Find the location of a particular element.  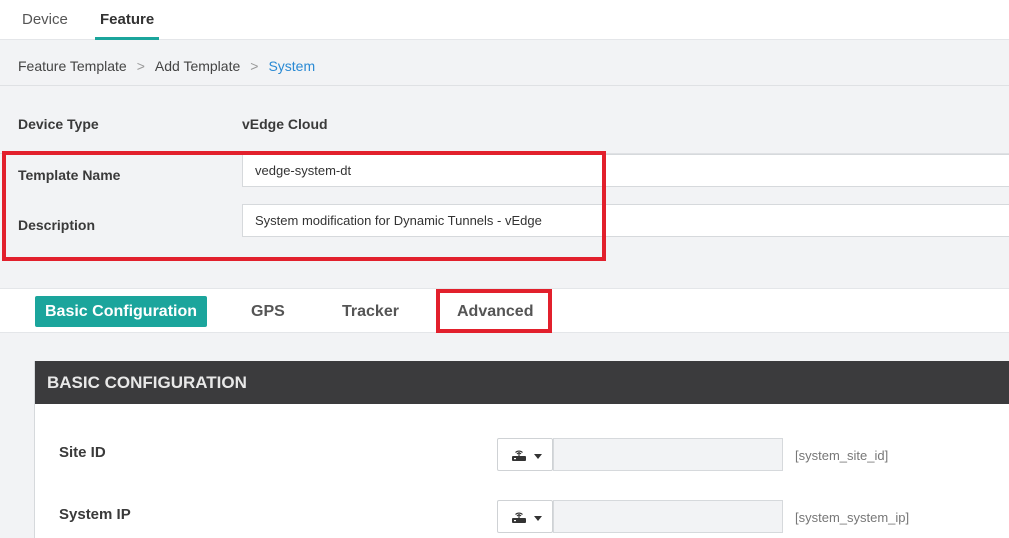

tab-tracker: Tracker is located at coordinates (370, 311).